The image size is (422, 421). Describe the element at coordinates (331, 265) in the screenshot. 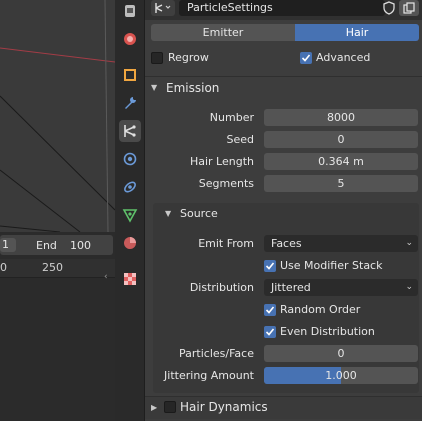

I see `use-modifier-stack-label: Use Modifier Stack` at that location.